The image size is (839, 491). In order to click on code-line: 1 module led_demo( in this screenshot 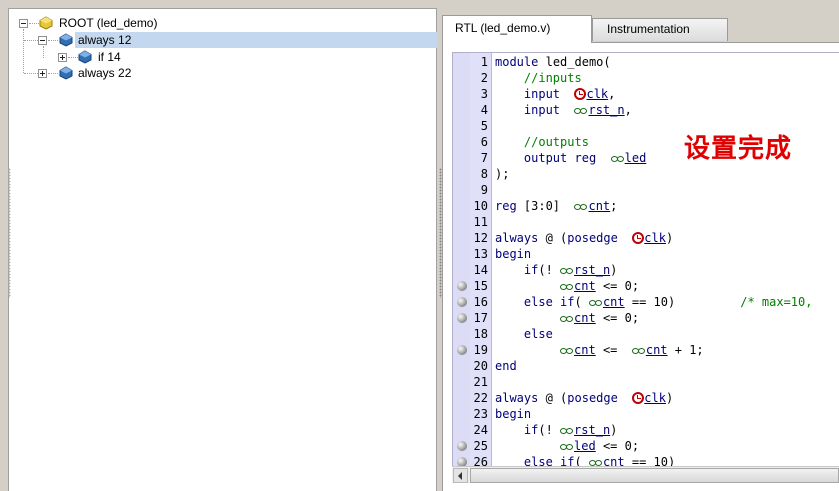, I will do `click(646, 62)`.